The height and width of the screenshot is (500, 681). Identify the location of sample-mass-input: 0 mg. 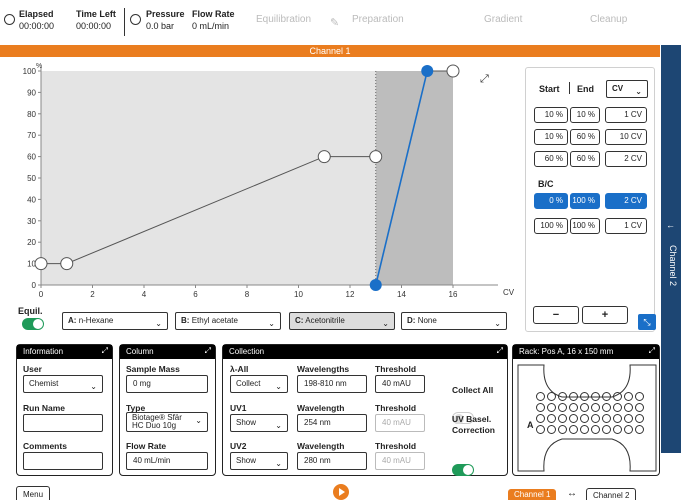
(167, 384).